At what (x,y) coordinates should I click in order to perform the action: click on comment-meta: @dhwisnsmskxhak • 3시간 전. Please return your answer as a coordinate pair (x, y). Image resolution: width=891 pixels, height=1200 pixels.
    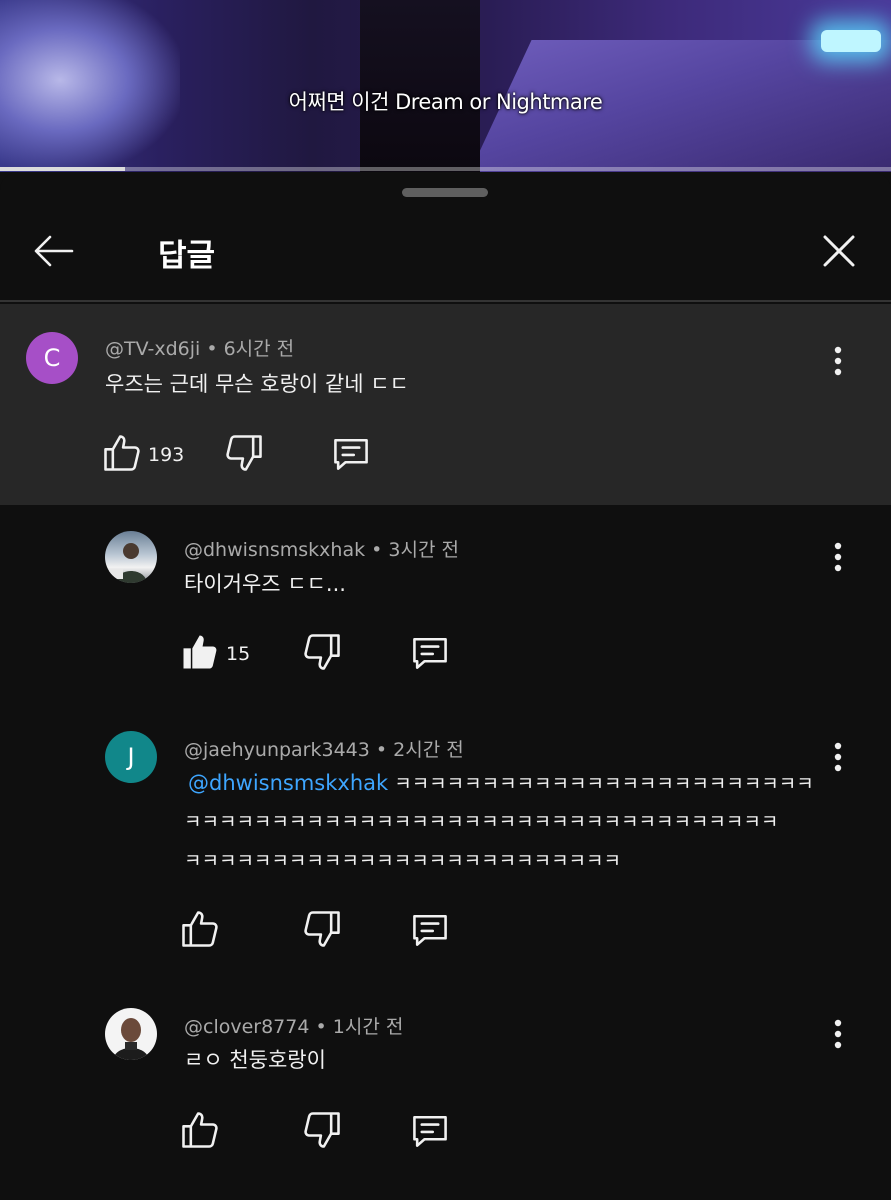
    Looking at the image, I should click on (321, 548).